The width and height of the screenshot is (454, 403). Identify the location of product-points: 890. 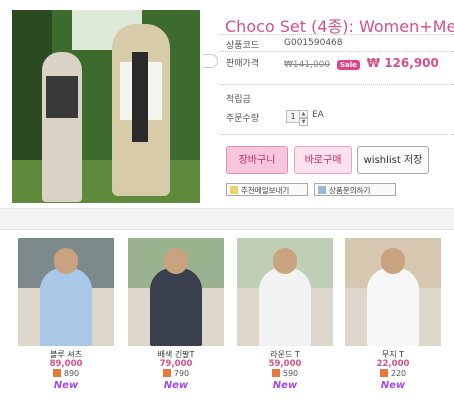
(66, 373).